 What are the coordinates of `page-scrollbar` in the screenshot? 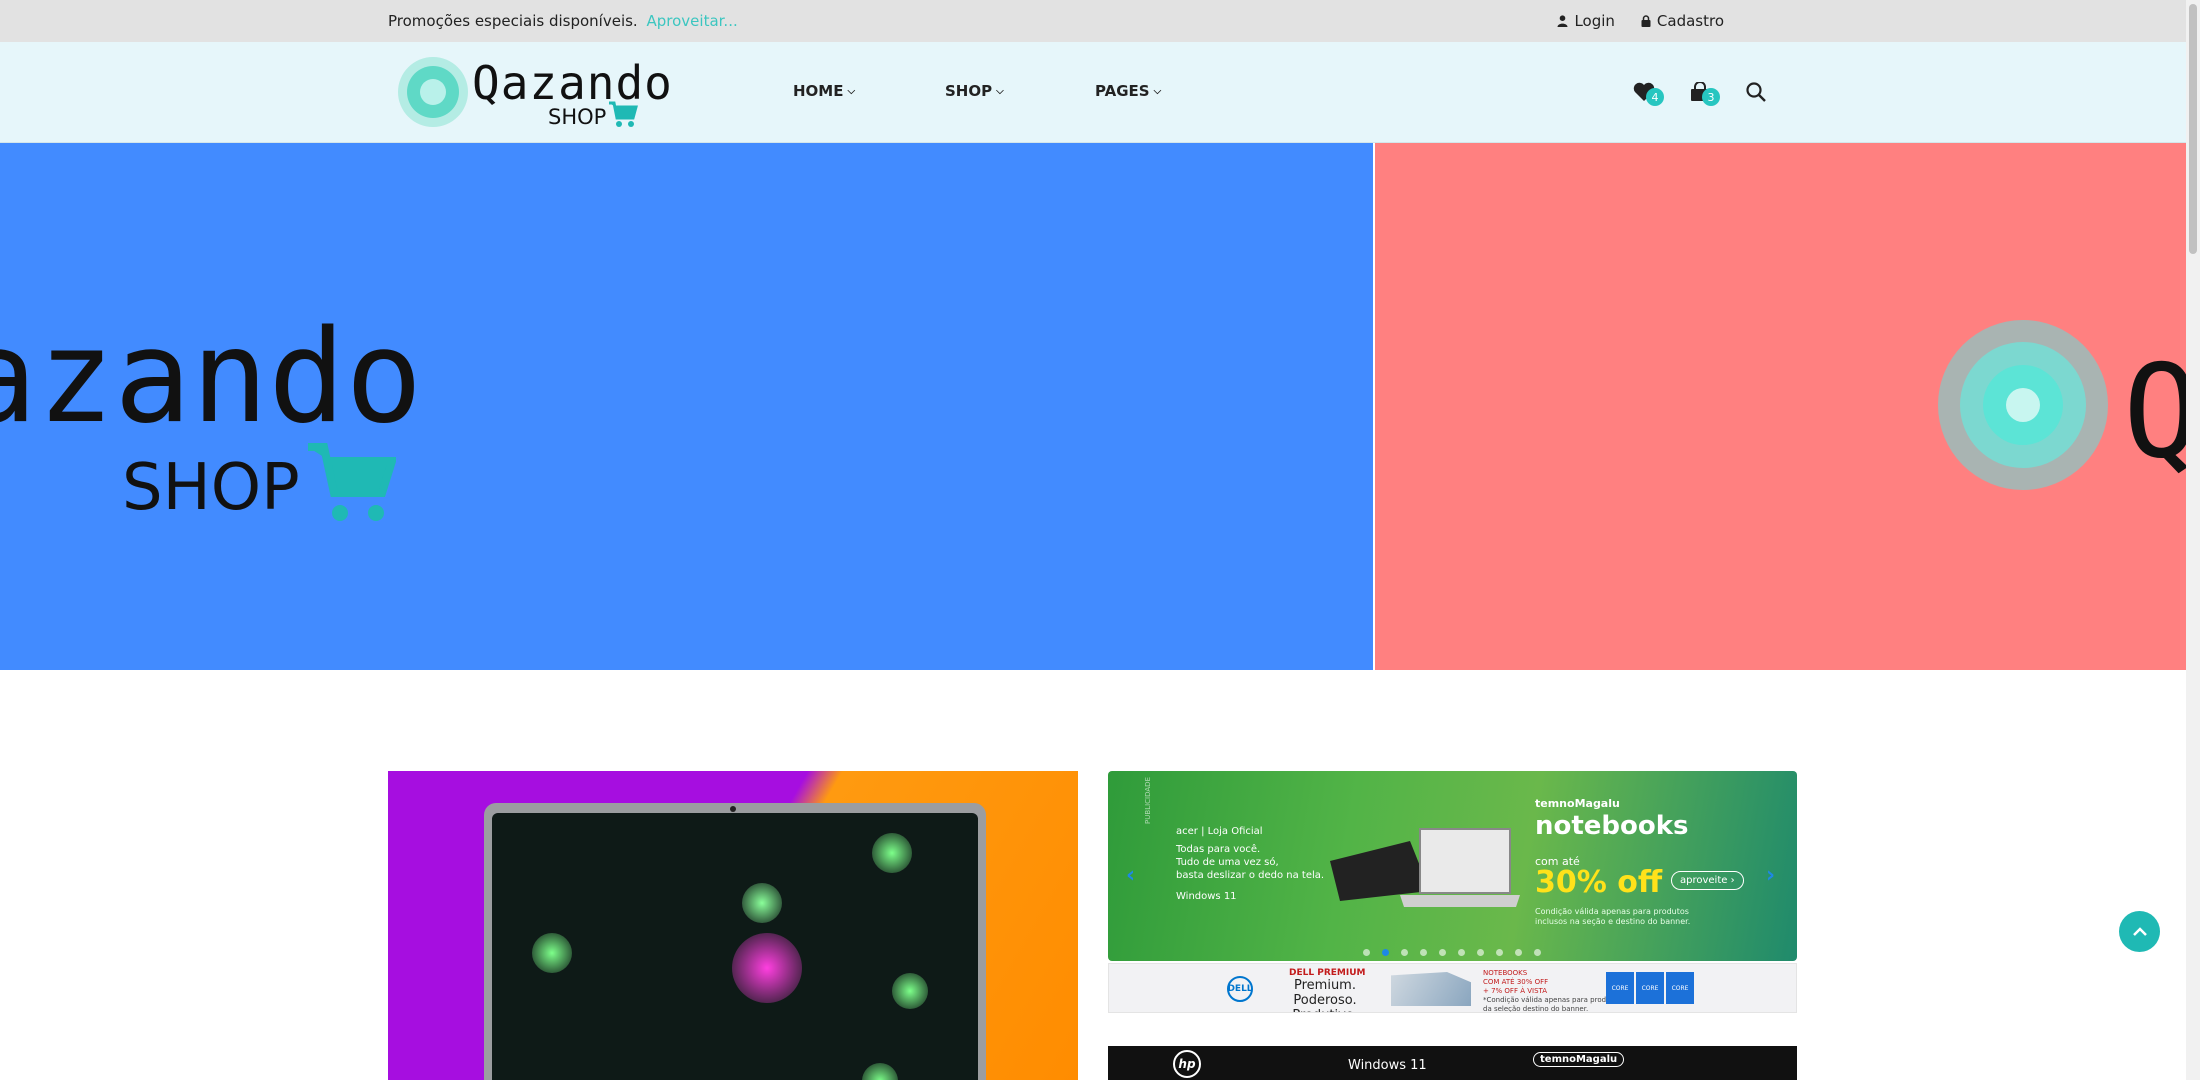 It's located at (2193, 540).